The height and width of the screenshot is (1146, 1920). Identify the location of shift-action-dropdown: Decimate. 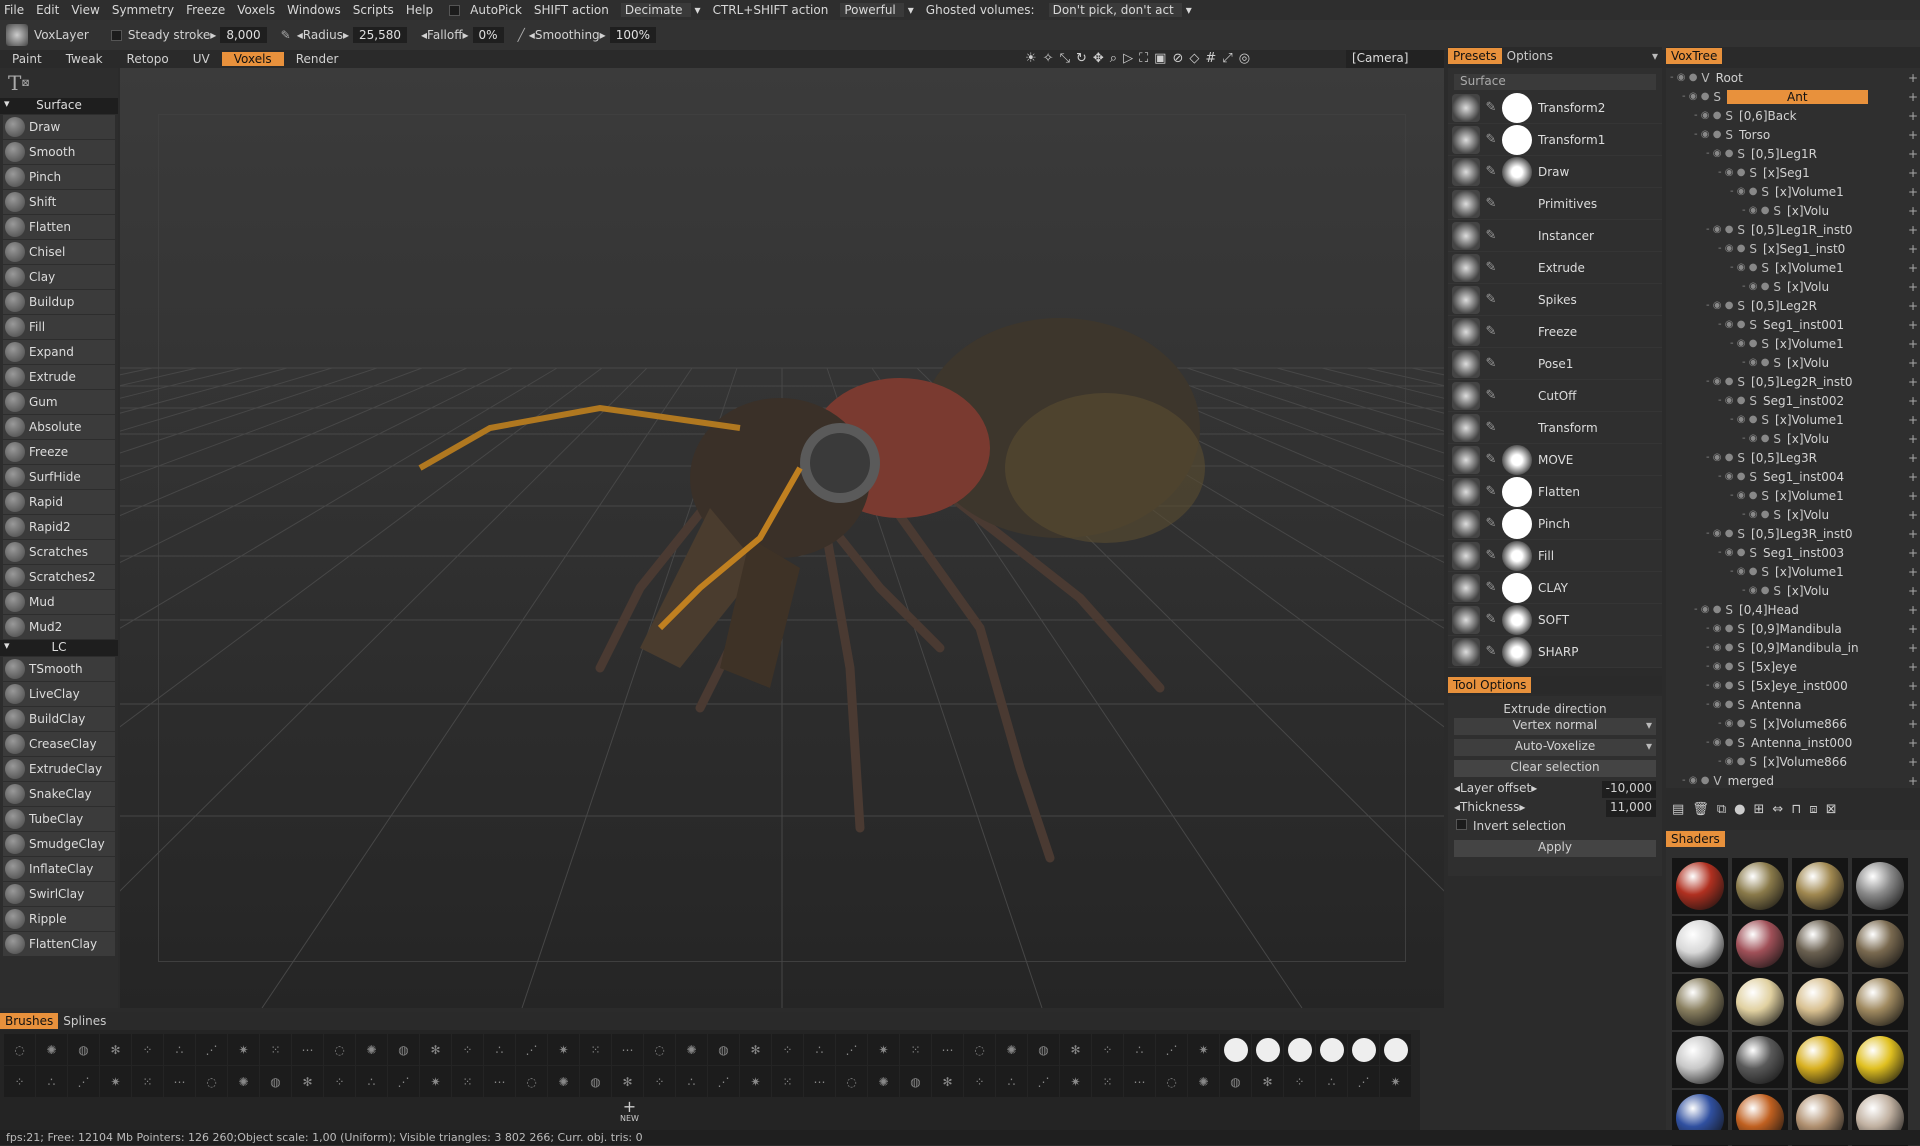
(655, 10).